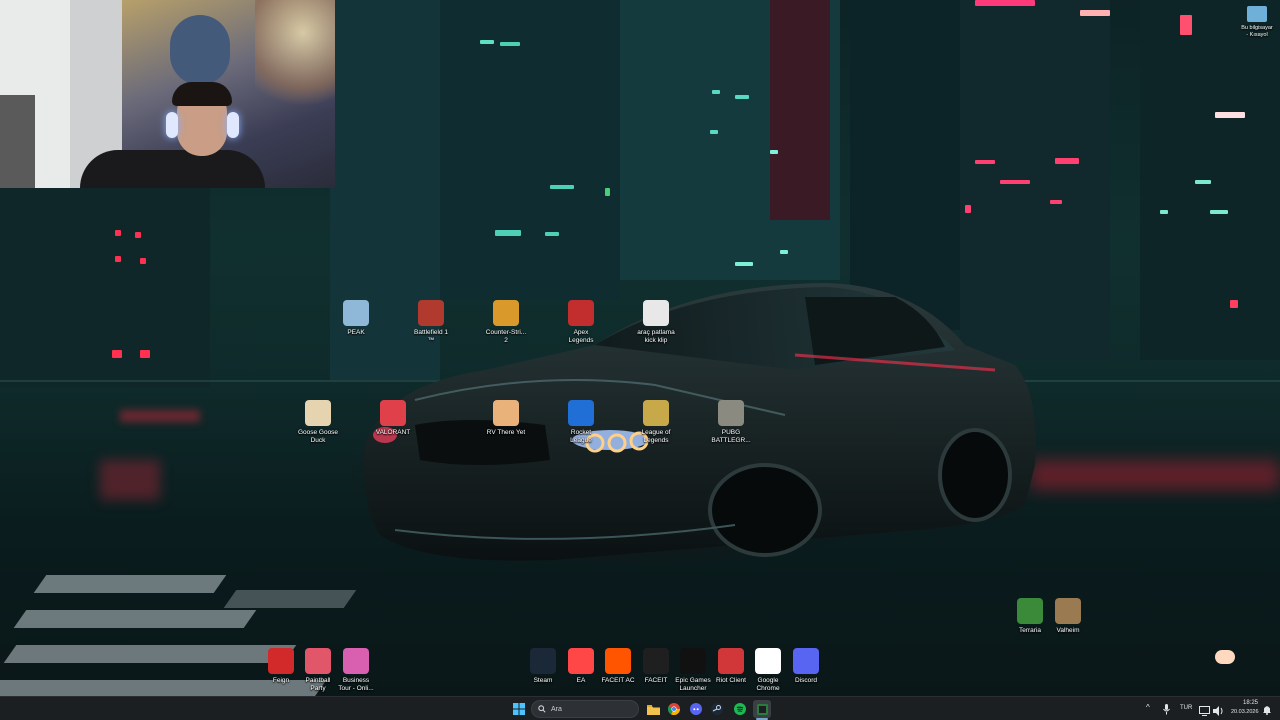 The image size is (1280, 720). What do you see at coordinates (356, 332) in the screenshot?
I see `desktop-icon-label: PEAK` at bounding box center [356, 332].